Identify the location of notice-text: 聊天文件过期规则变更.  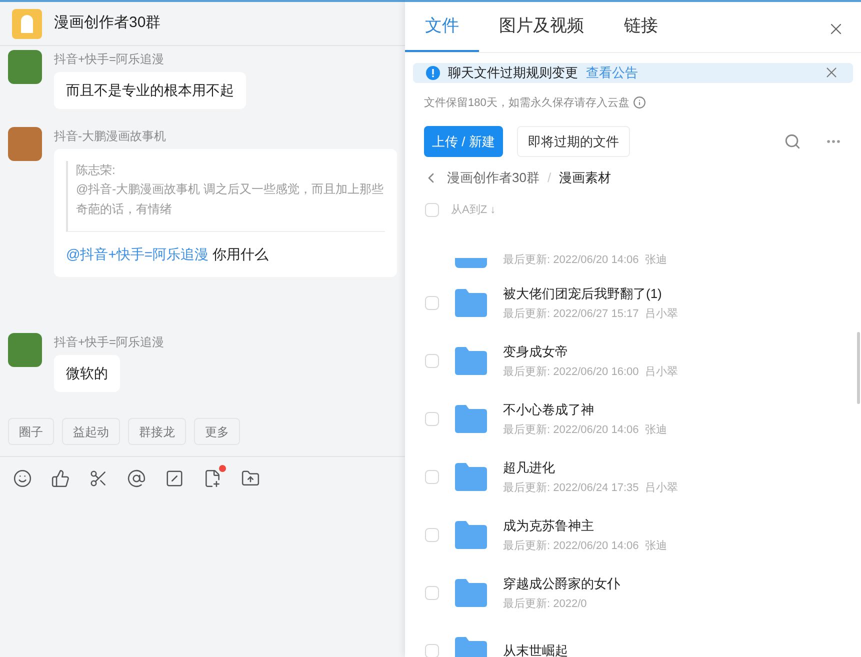
(513, 73).